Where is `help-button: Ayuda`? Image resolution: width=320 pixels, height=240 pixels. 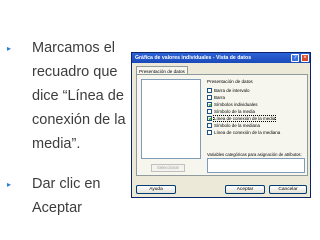 help-button: Ayuda is located at coordinates (156, 189).